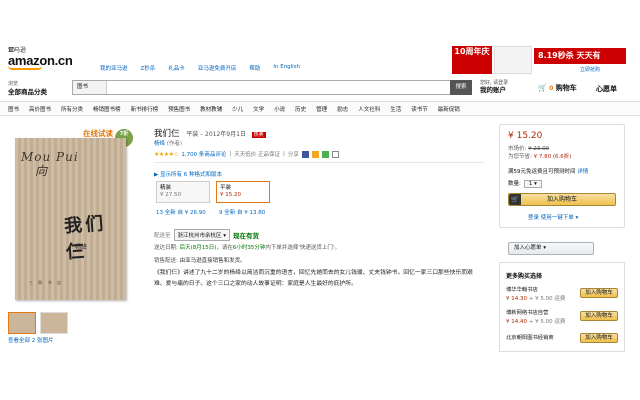  What do you see at coordinates (166, 154) in the screenshot?
I see `star-rating-icon: ★★★★☆` at bounding box center [166, 154].